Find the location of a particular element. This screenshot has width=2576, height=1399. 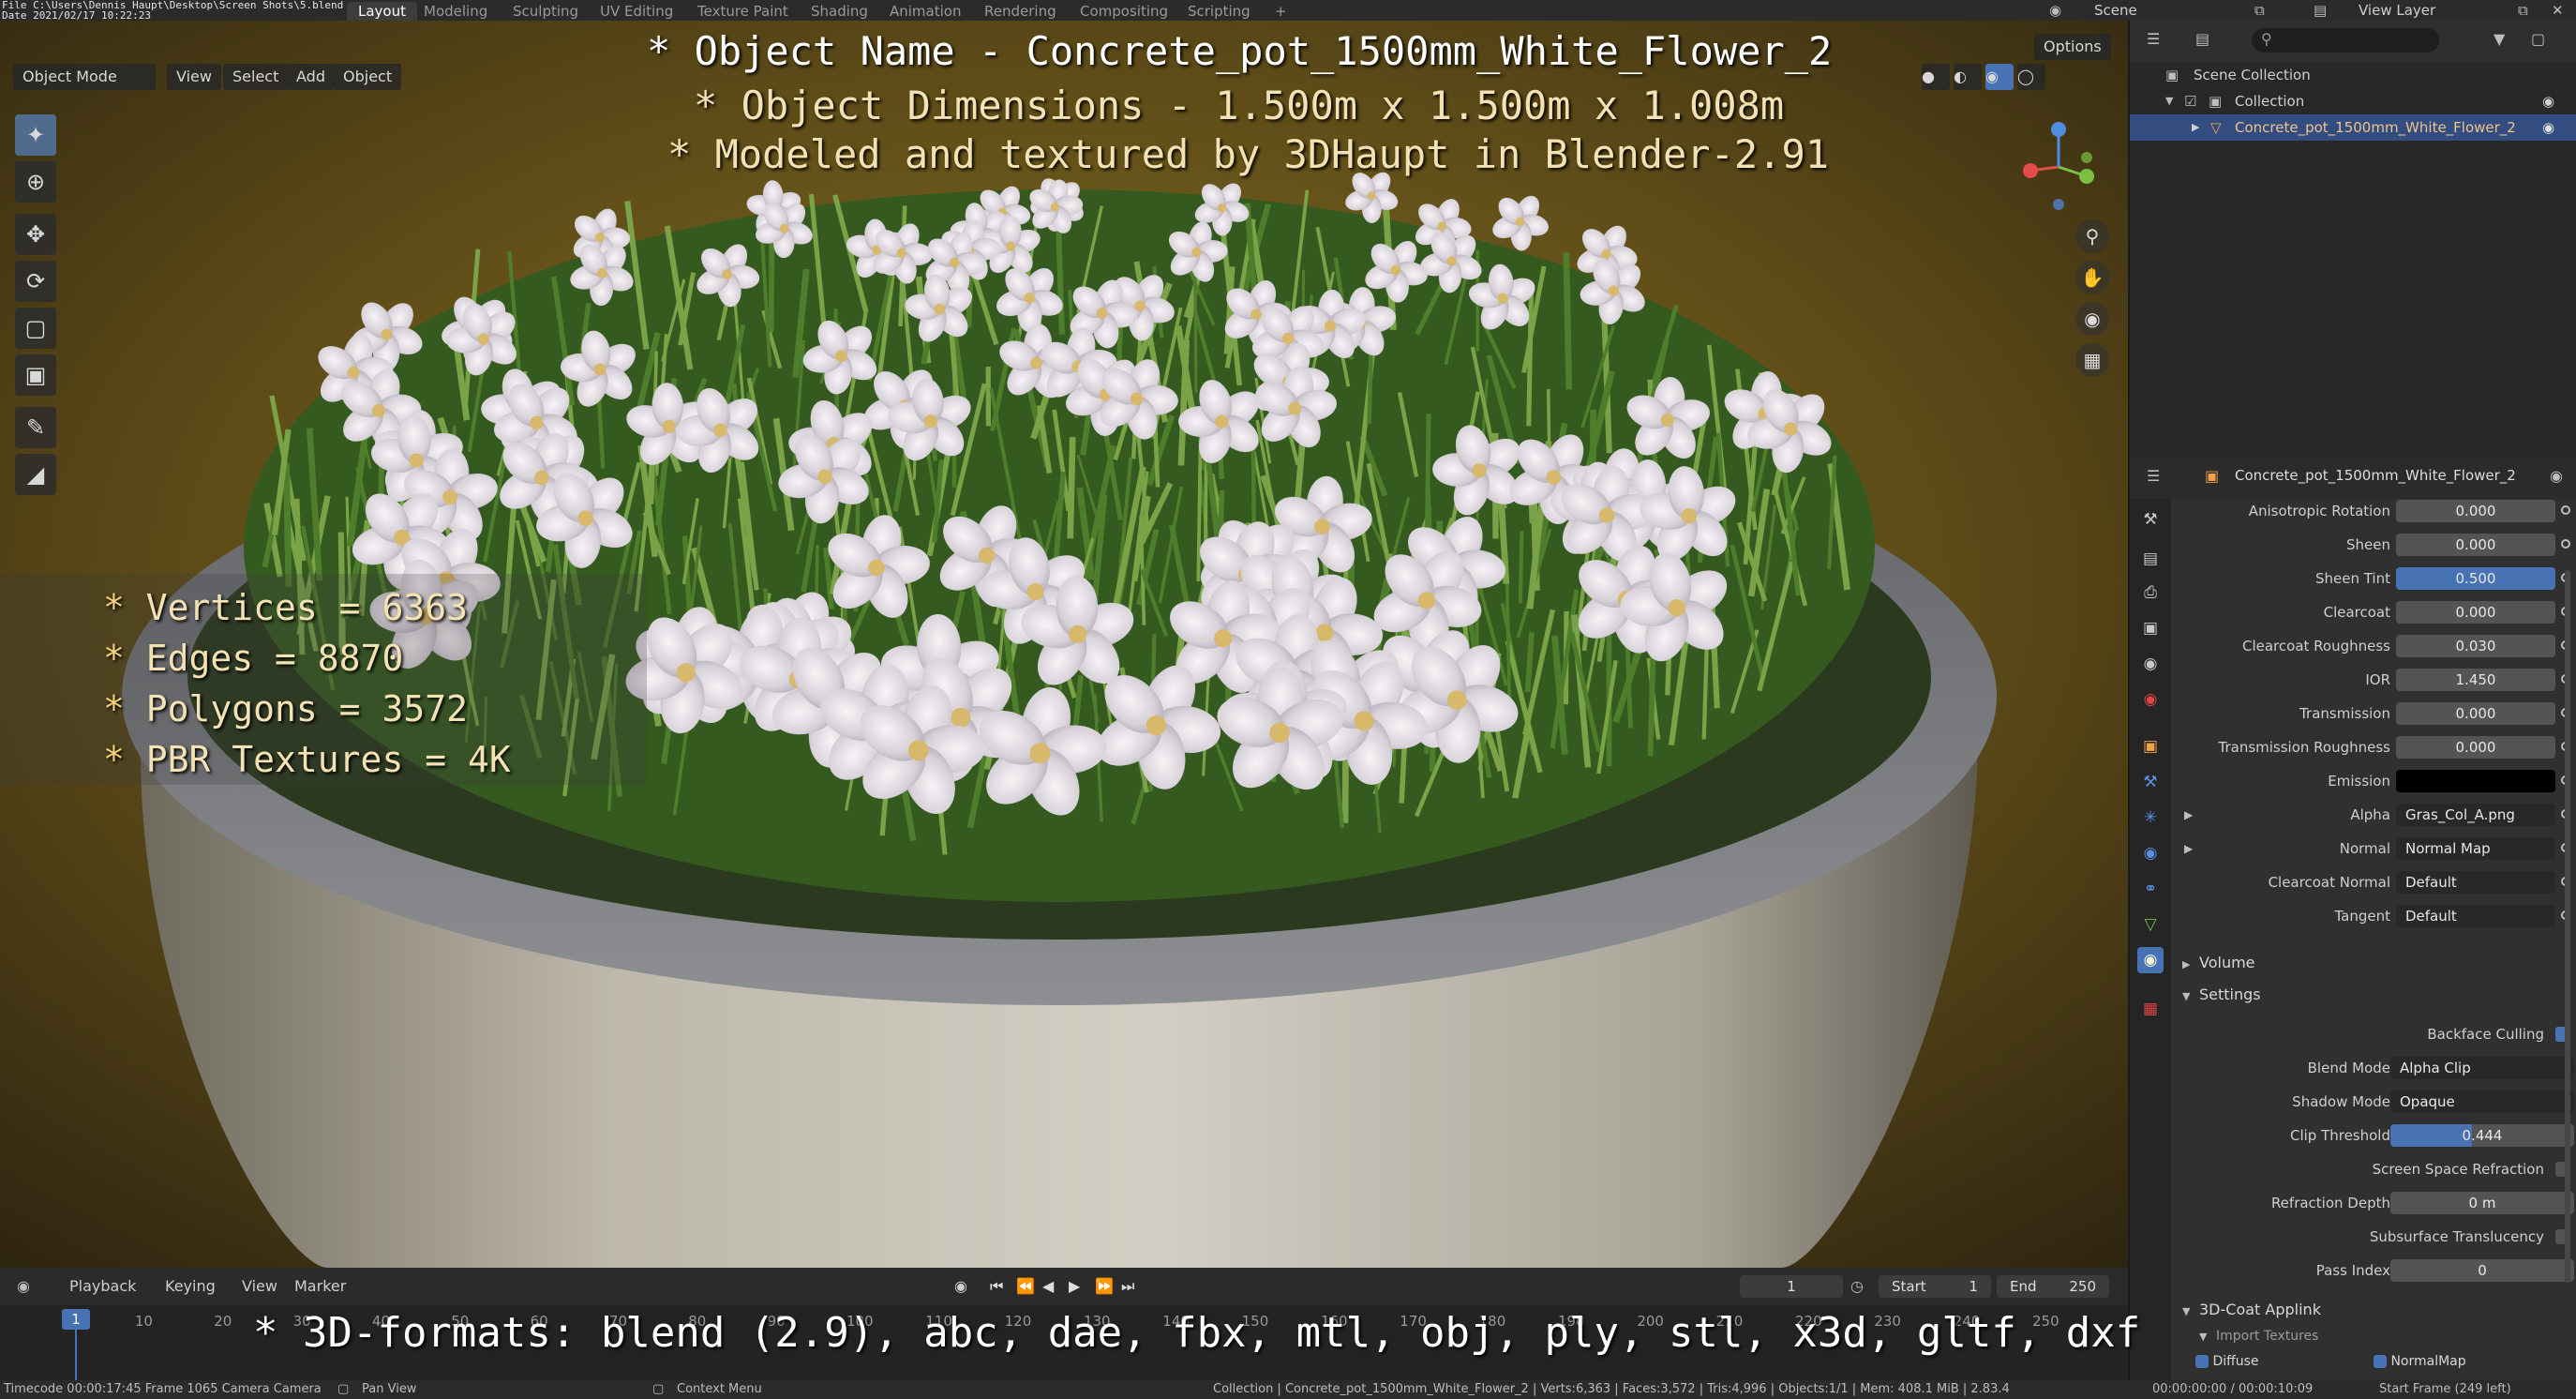

pan-hand-icon: ✋ is located at coordinates (2092, 277).